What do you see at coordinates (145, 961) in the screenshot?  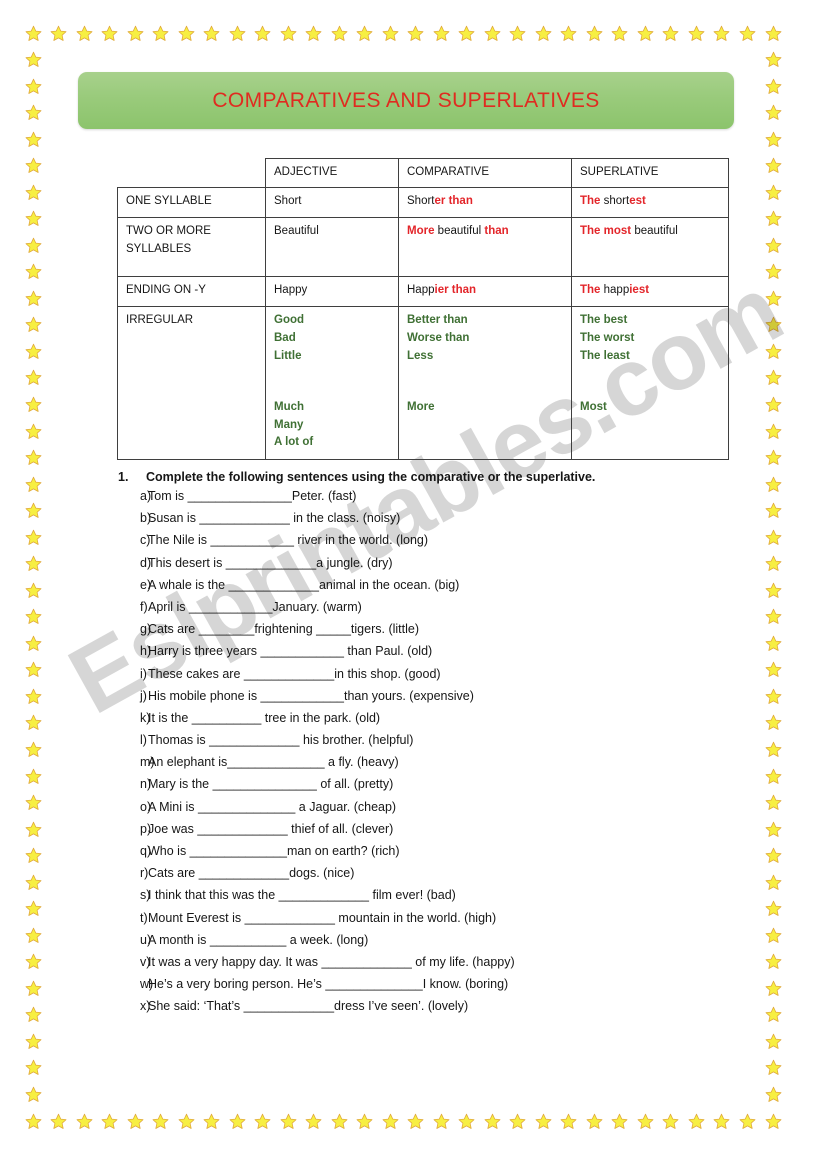 I see `exercise-item-letter: v)` at bounding box center [145, 961].